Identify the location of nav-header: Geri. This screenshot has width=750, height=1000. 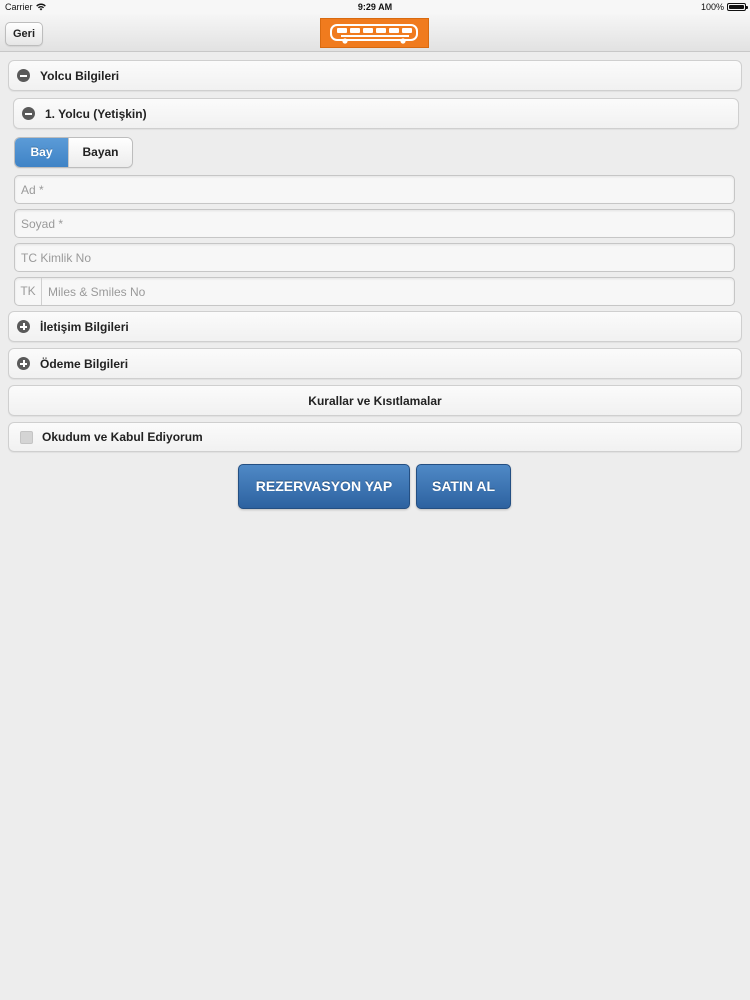
(375, 33).